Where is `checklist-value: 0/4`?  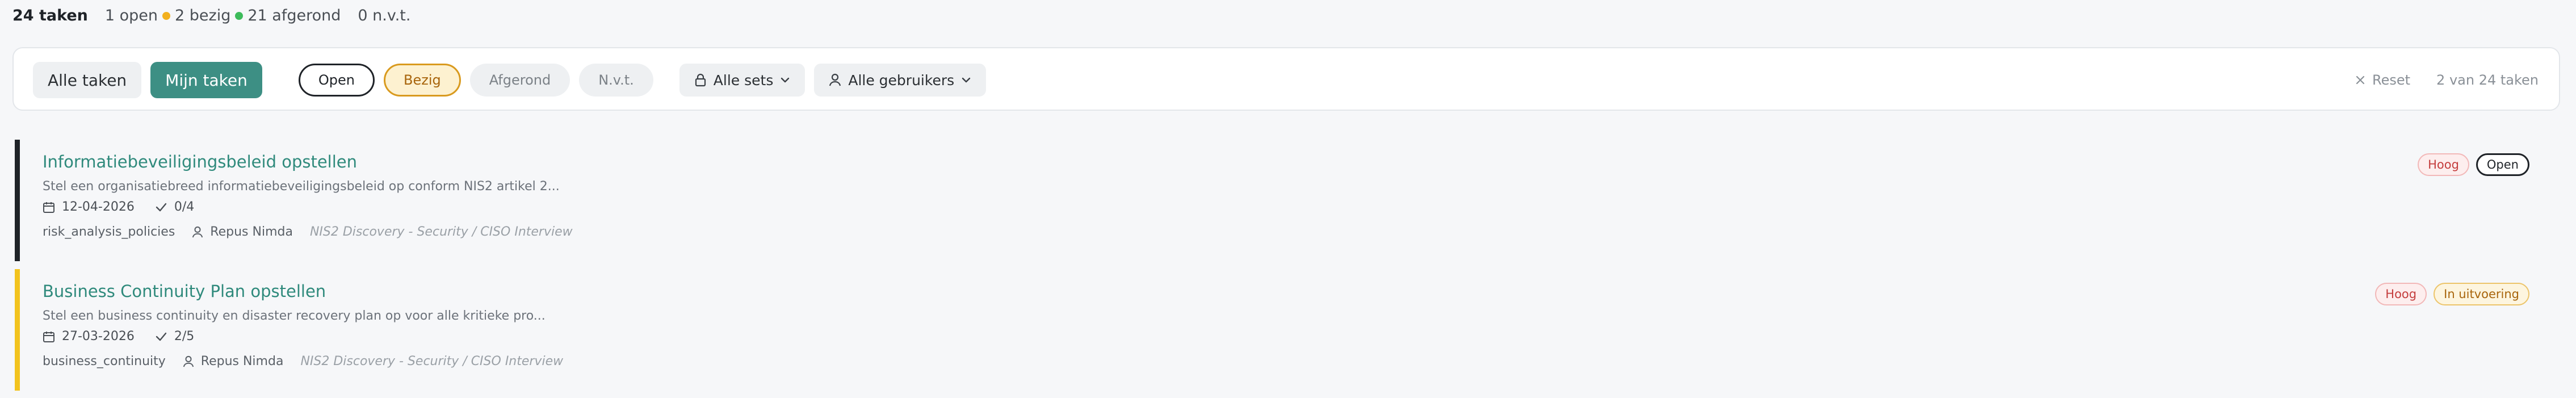 checklist-value: 0/4 is located at coordinates (185, 207).